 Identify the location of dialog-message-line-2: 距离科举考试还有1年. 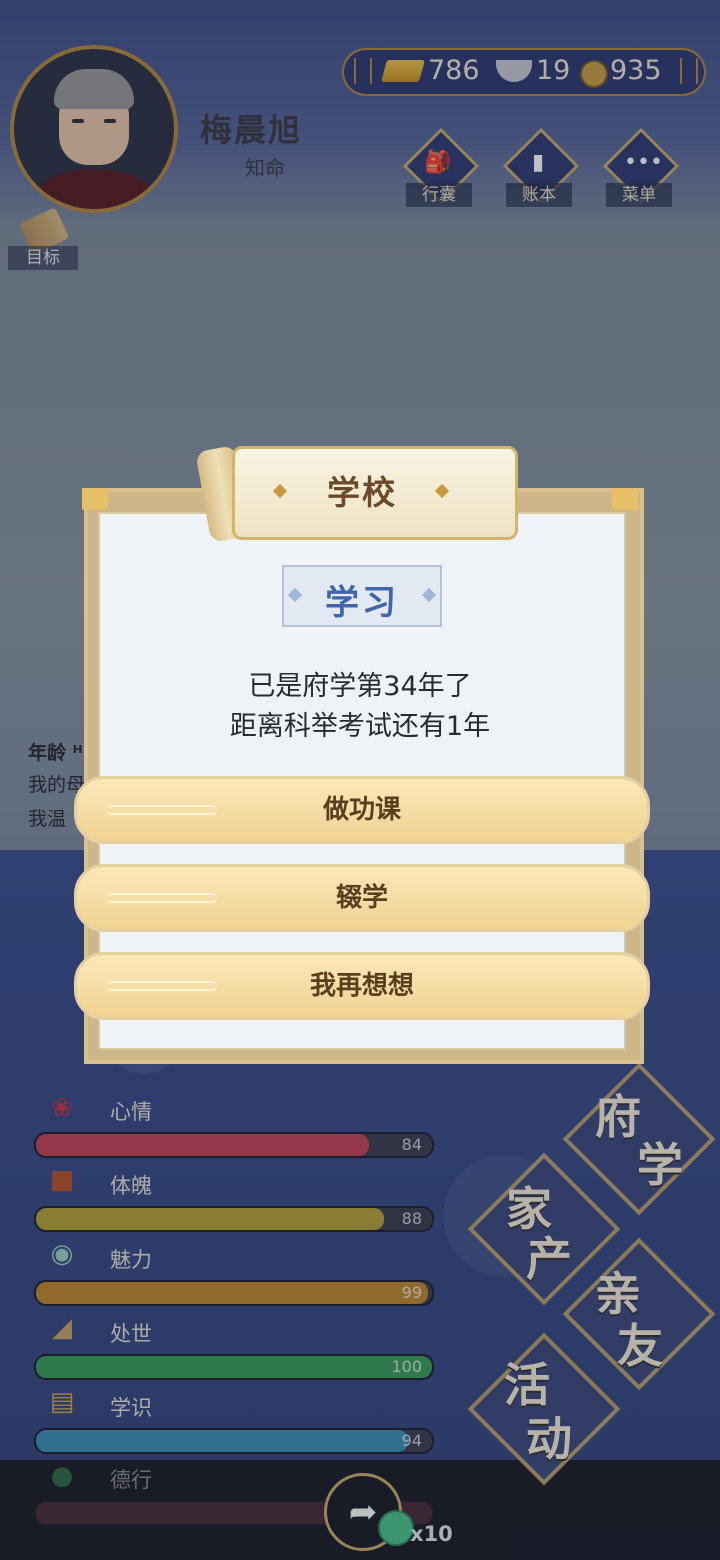
(360, 726).